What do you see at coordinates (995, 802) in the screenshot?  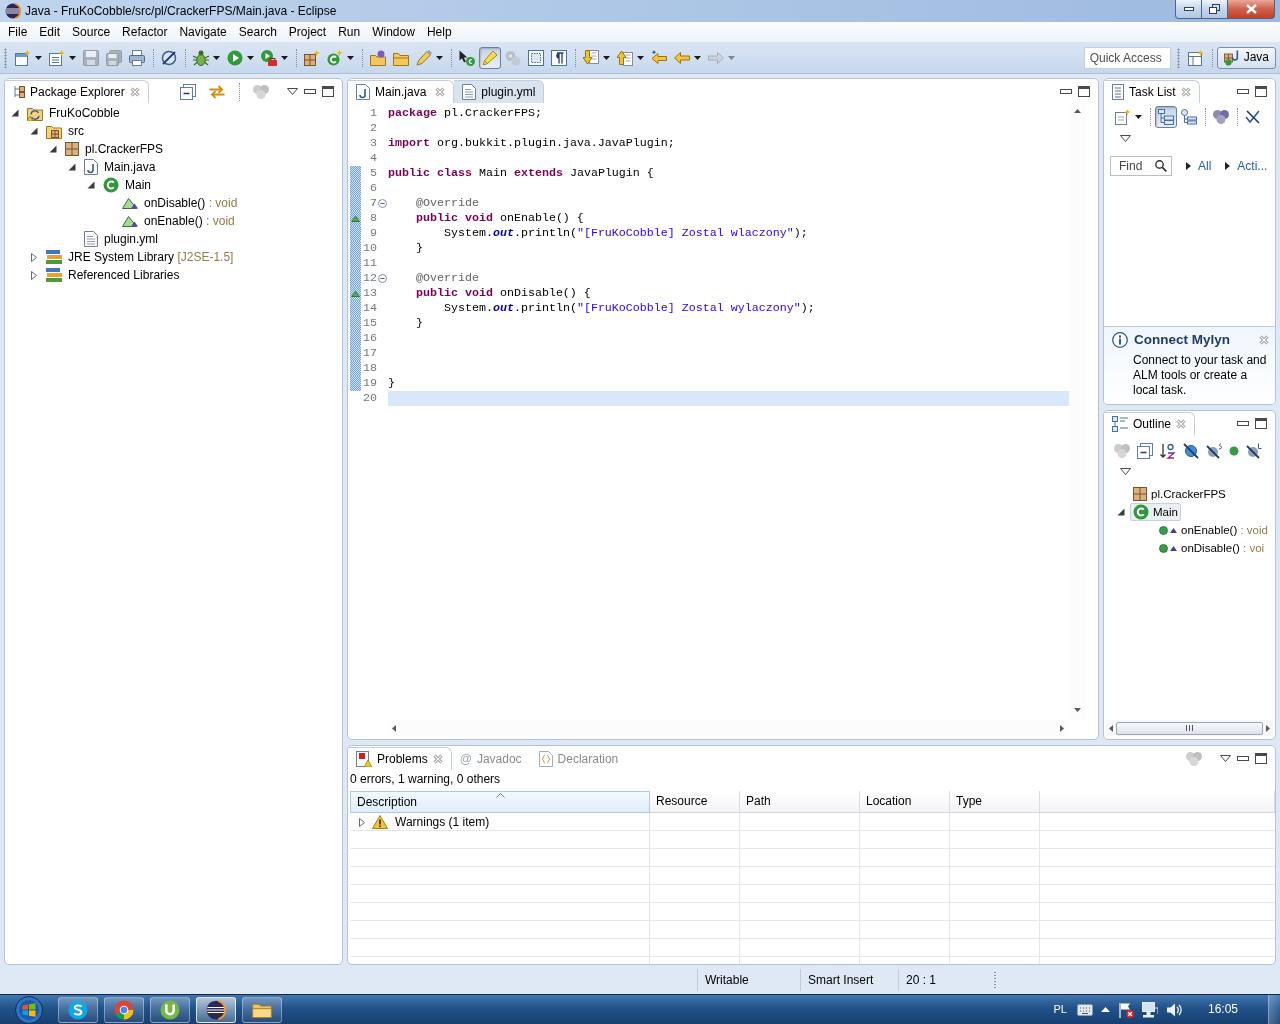 I see `column-header: Type` at bounding box center [995, 802].